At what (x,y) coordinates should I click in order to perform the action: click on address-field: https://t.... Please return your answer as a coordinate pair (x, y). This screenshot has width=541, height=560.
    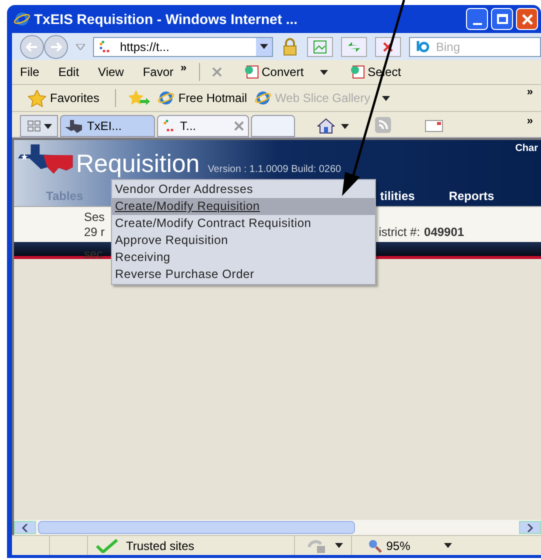
    Looking at the image, I should click on (183, 46).